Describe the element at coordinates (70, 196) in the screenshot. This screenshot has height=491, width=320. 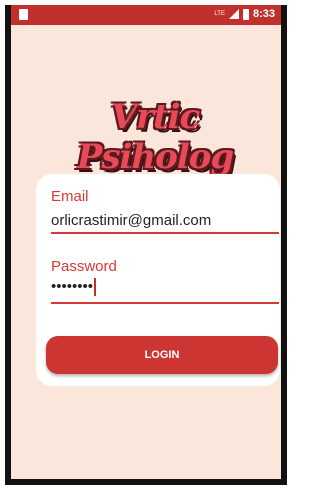
I see `email-label: Email` at that location.